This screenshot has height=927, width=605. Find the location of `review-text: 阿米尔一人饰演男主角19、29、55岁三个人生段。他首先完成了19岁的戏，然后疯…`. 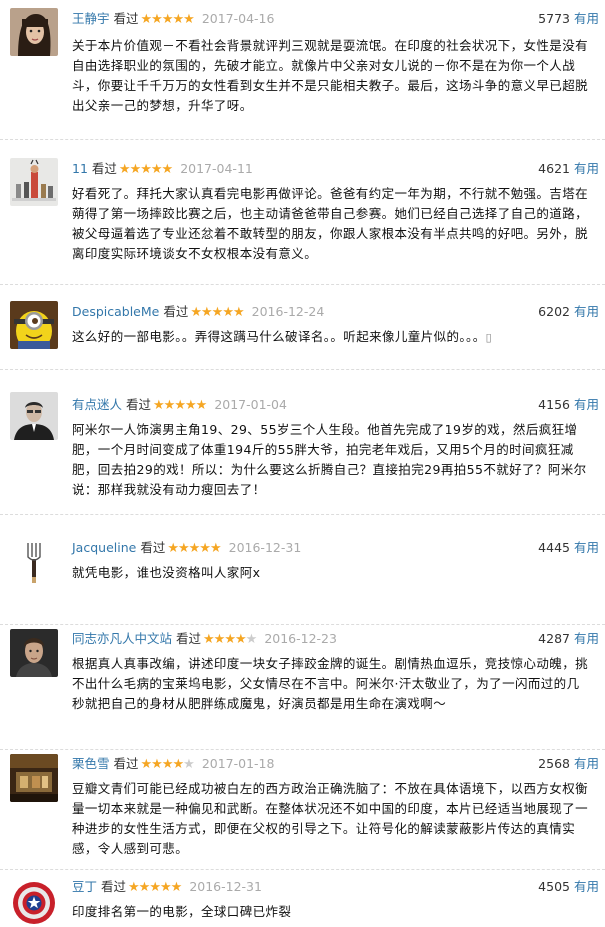

review-text: 阿米尔一人饰演男主角19、29、55岁三个人生段。他首先完成了19岁的戏，然后疯… is located at coordinates (329, 459).